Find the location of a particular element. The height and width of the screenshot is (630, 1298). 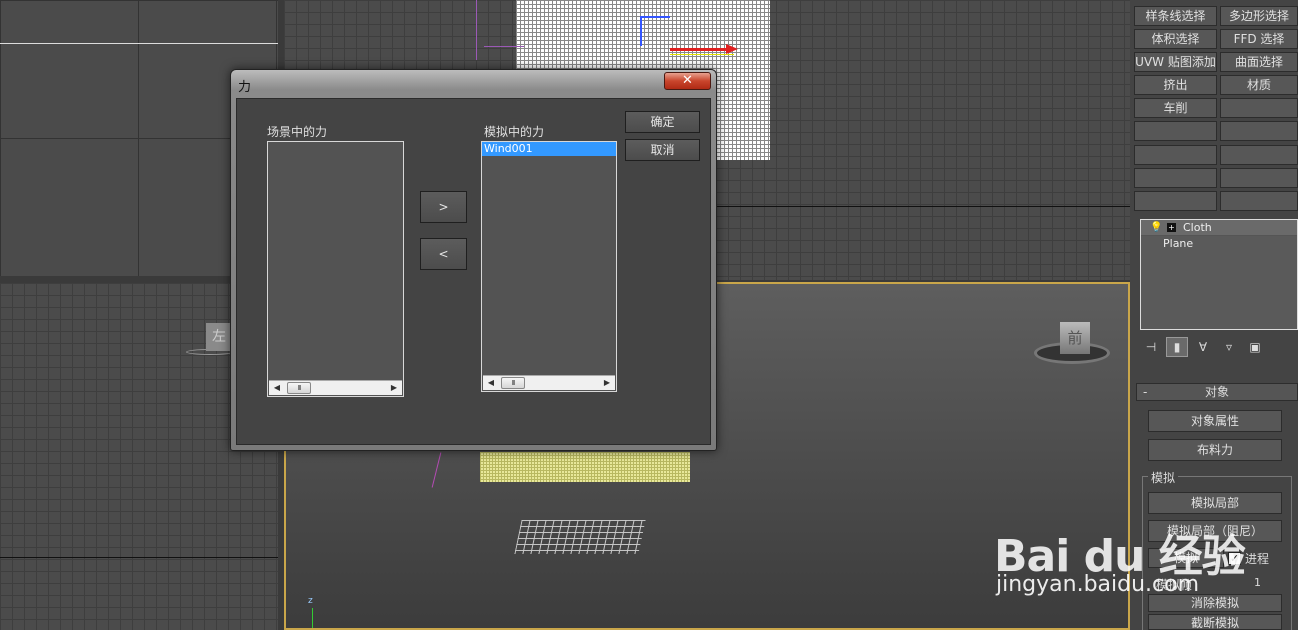

modifier-button: 挤出 is located at coordinates (1175, 85).